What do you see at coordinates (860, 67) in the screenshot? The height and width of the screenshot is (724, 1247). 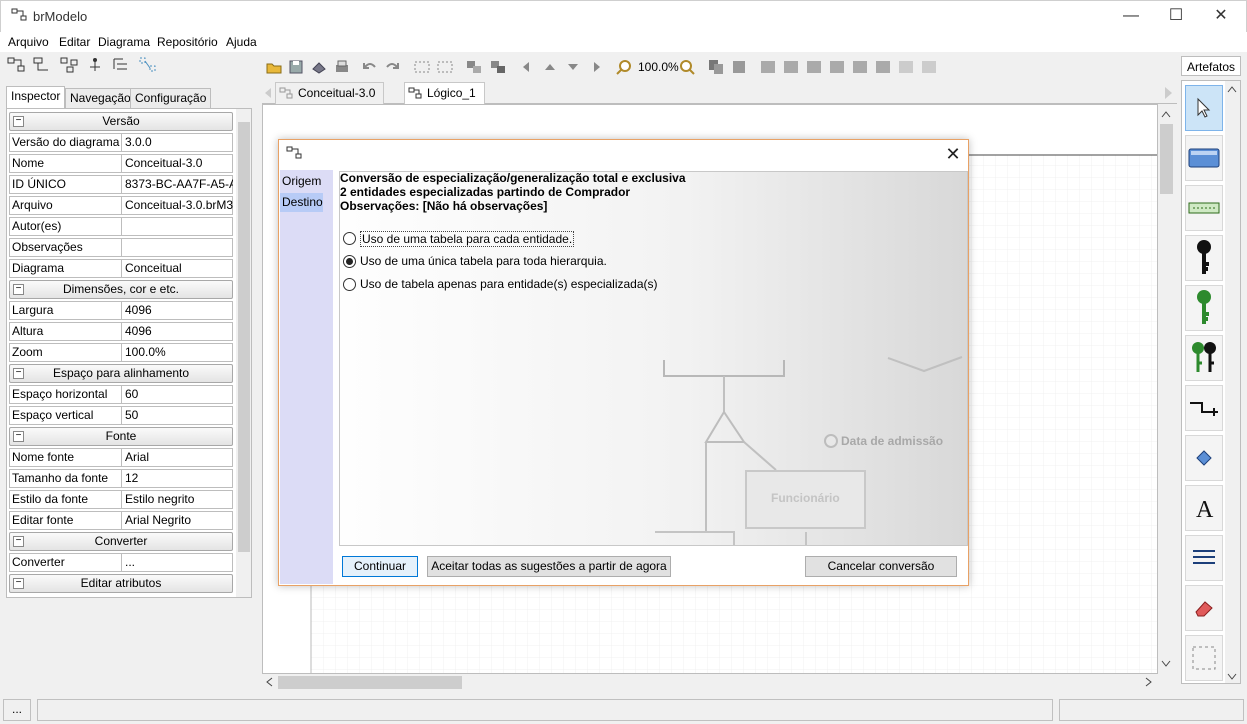 I see `distribute-v-icon` at bounding box center [860, 67].